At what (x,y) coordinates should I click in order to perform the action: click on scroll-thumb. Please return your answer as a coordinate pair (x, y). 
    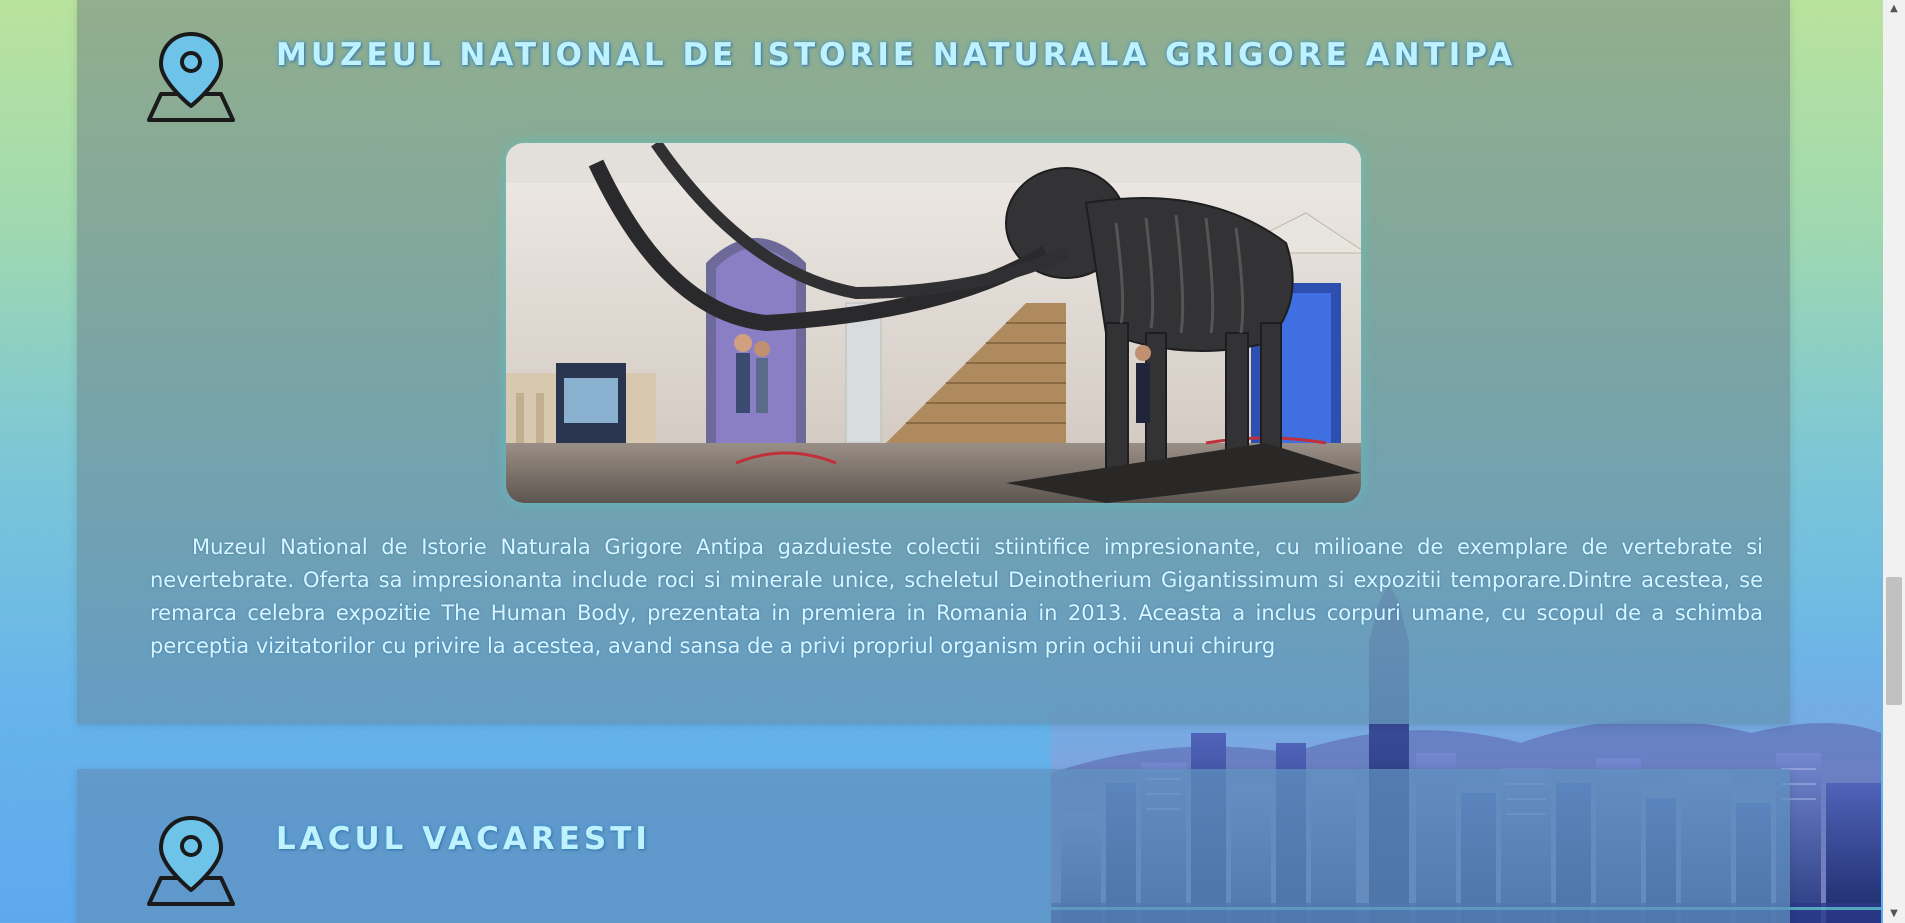
    Looking at the image, I should click on (1894, 641).